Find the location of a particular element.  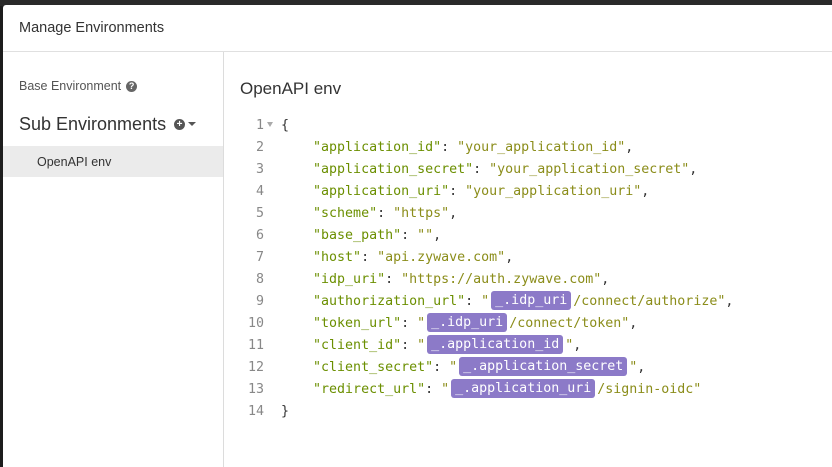

line-number: 10 is located at coordinates (255, 323).